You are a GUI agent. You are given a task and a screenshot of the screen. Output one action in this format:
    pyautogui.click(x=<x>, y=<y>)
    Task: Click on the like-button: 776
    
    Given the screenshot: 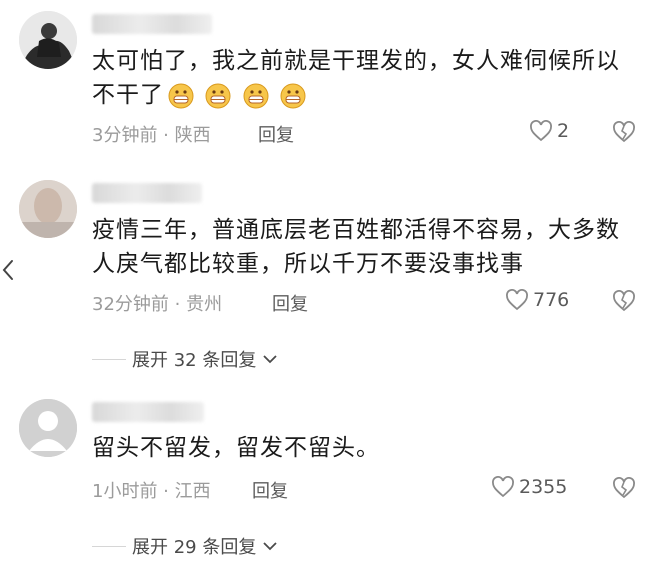 What is the action you would take?
    pyautogui.click(x=537, y=300)
    